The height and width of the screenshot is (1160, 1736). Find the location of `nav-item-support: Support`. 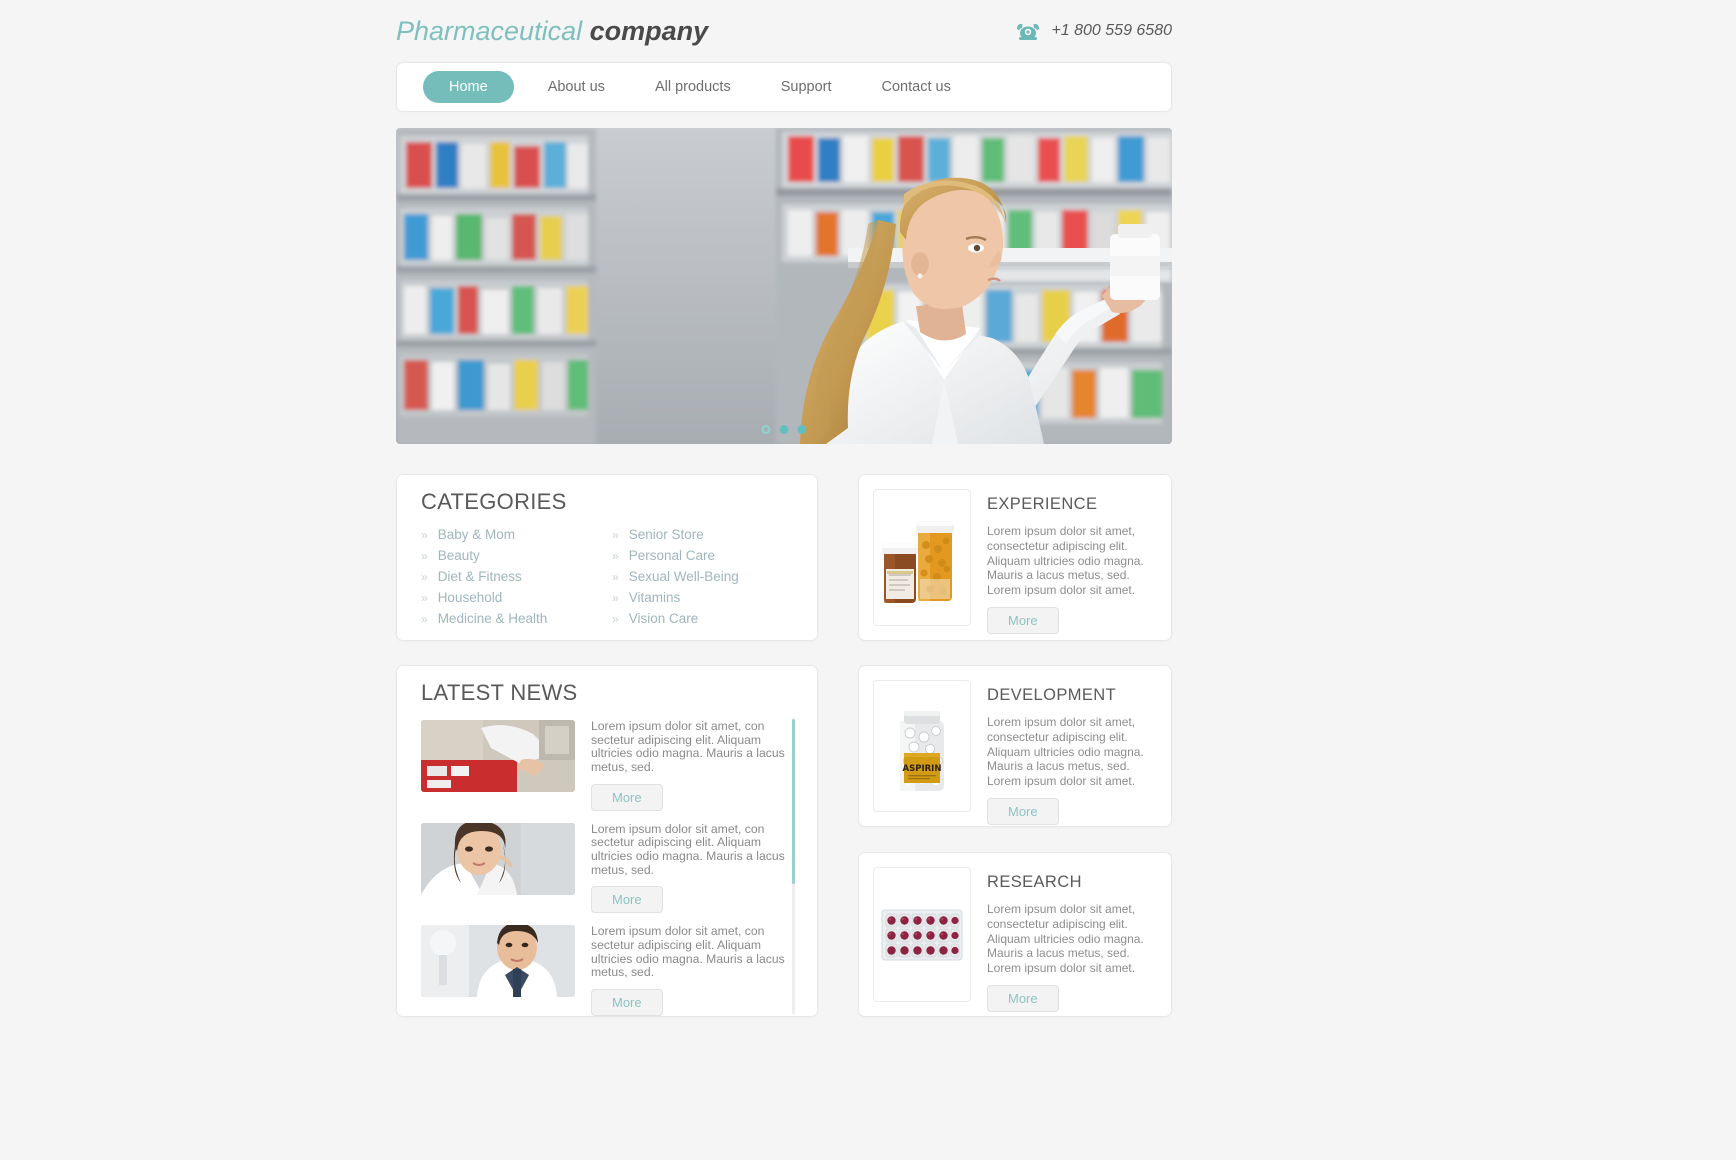

nav-item-support: Support is located at coordinates (806, 87).